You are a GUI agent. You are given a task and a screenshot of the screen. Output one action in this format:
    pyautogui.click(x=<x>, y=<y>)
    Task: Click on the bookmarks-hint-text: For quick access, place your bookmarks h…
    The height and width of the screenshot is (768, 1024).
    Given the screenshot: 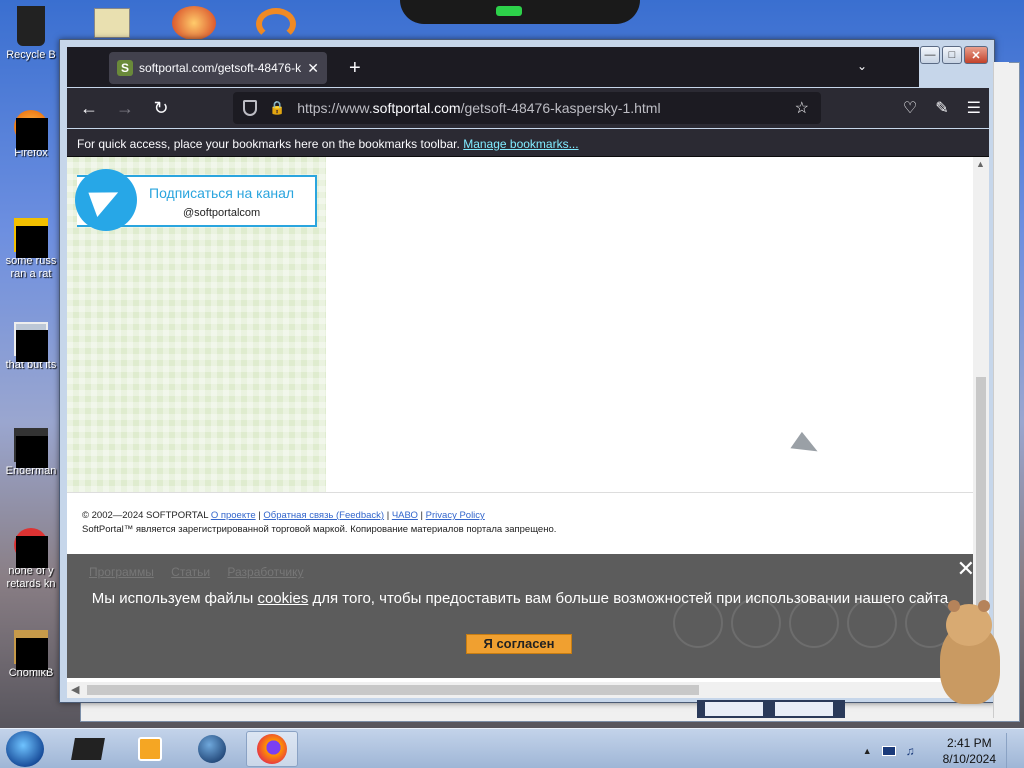 What is the action you would take?
    pyautogui.click(x=268, y=144)
    